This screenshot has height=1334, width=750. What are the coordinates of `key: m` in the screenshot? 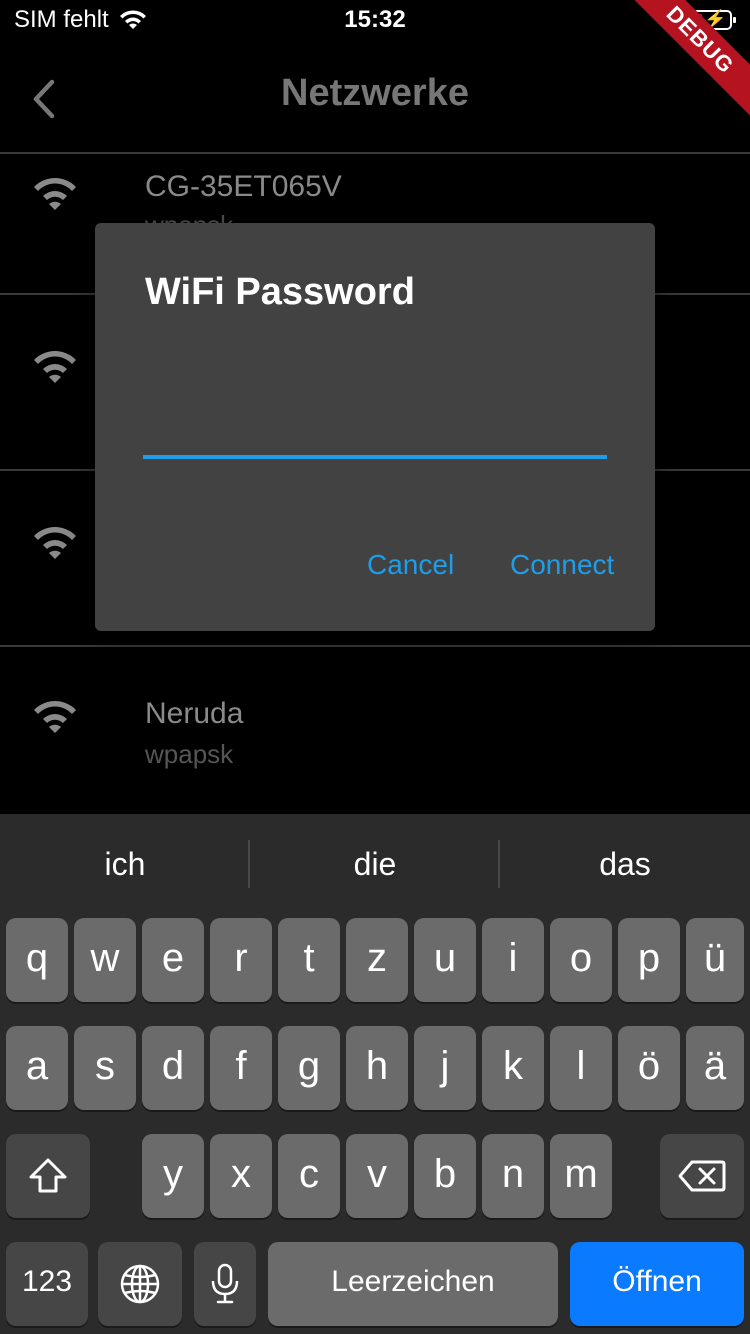 It's located at (581, 1176).